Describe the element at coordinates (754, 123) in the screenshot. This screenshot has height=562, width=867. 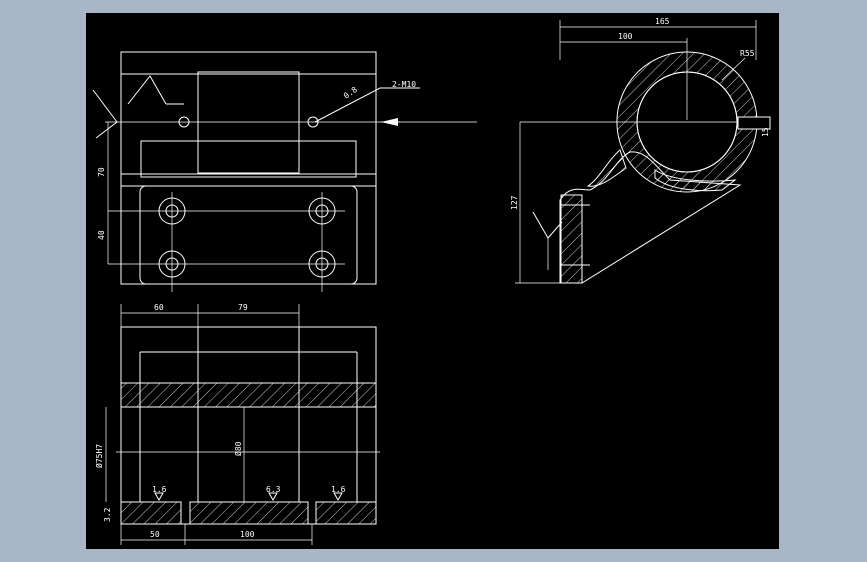
I see `split-slot` at that location.